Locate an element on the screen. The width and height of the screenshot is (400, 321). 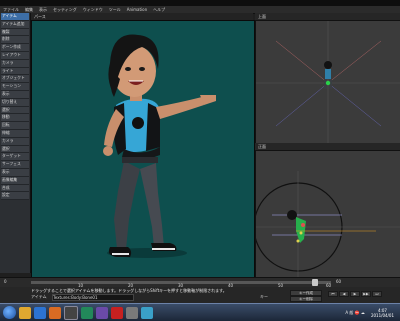
tray-indicators: A 般 ⛔ ☁ is located at coordinates (355, 312).